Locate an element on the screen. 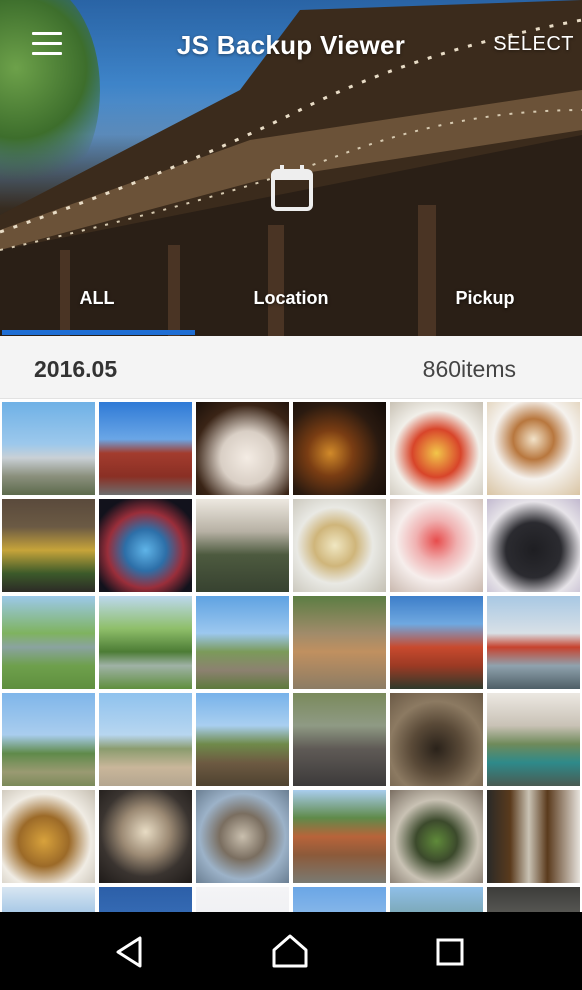 This screenshot has width=582, height=990. photo-deer-park is located at coordinates (339, 642).